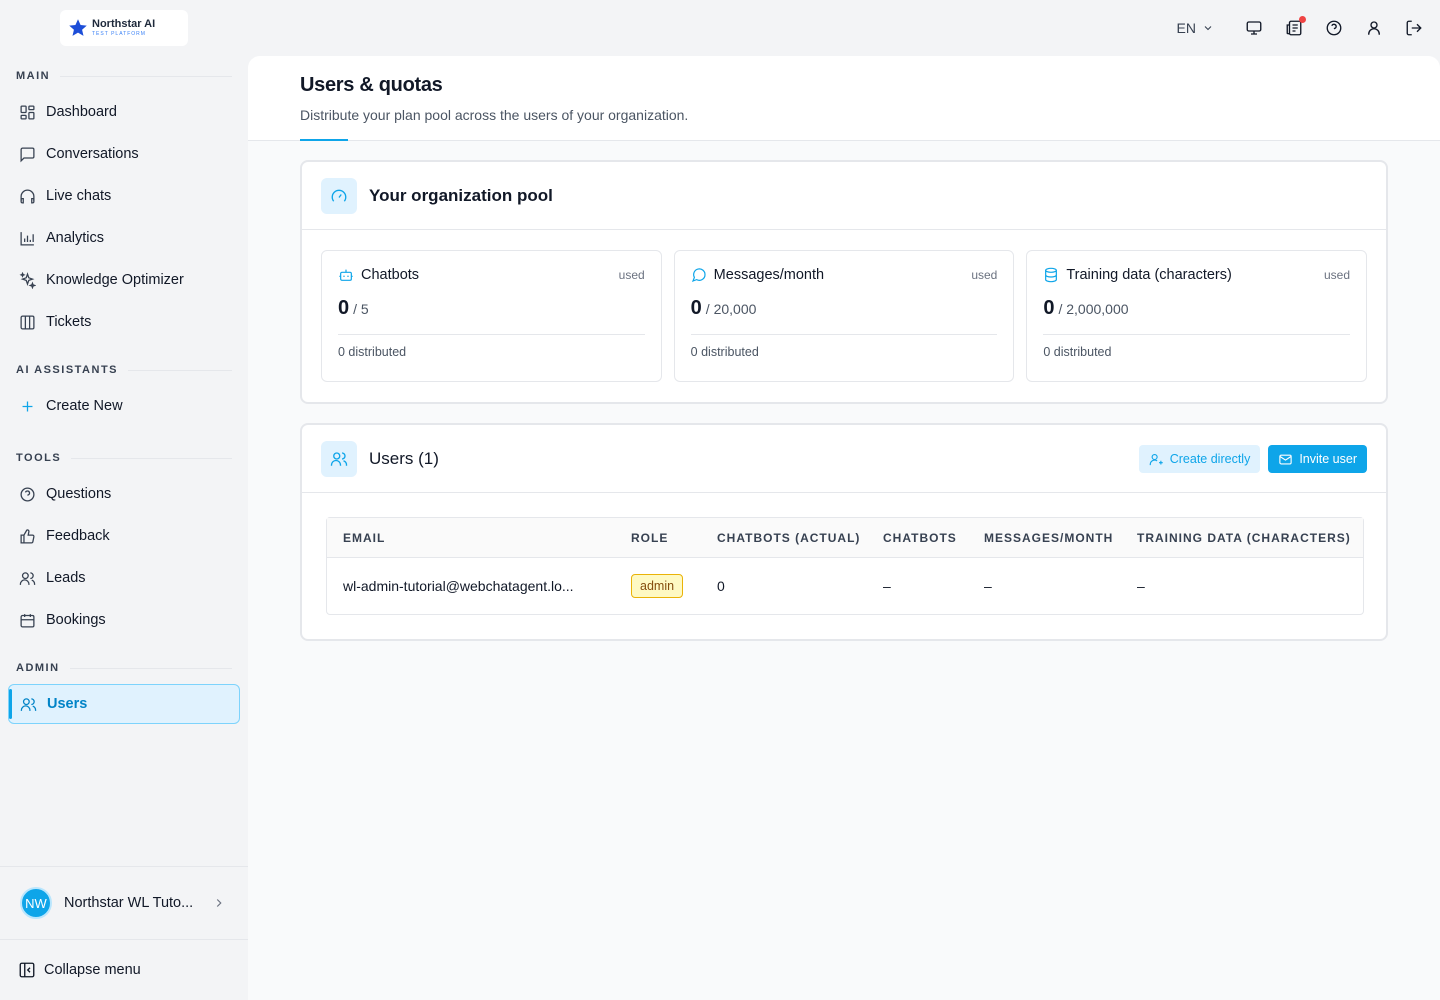 The width and height of the screenshot is (1440, 1000). I want to click on chevron-down-icon, so click(1208, 28).